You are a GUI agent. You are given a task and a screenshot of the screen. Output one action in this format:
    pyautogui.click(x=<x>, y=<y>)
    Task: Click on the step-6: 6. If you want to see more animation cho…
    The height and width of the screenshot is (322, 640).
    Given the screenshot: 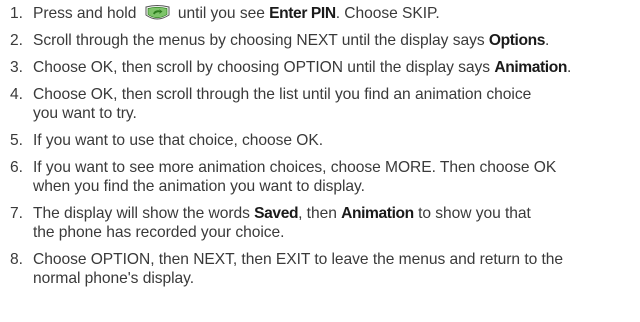 What is the action you would take?
    pyautogui.click(x=283, y=177)
    